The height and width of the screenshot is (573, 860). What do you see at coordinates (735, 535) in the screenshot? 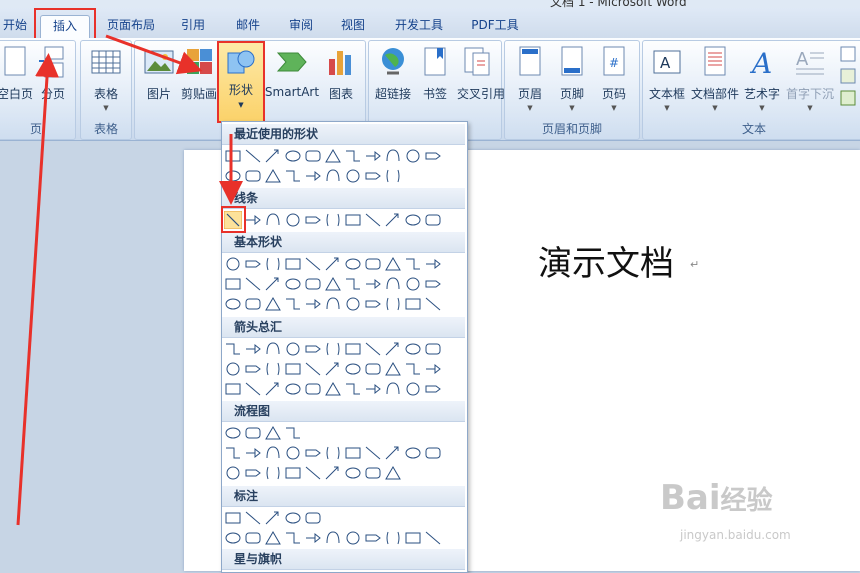
I see `watermark-url: jingyan.baidu.com` at bounding box center [735, 535].